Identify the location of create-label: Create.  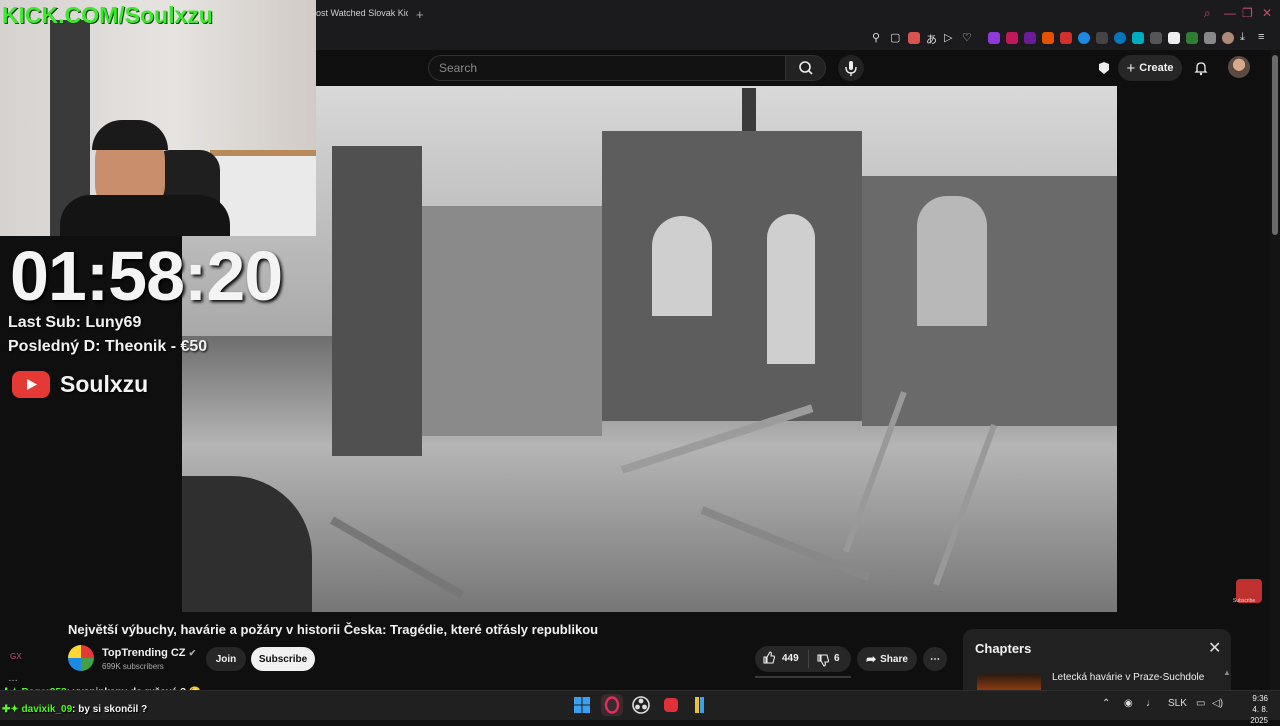
(1156, 68).